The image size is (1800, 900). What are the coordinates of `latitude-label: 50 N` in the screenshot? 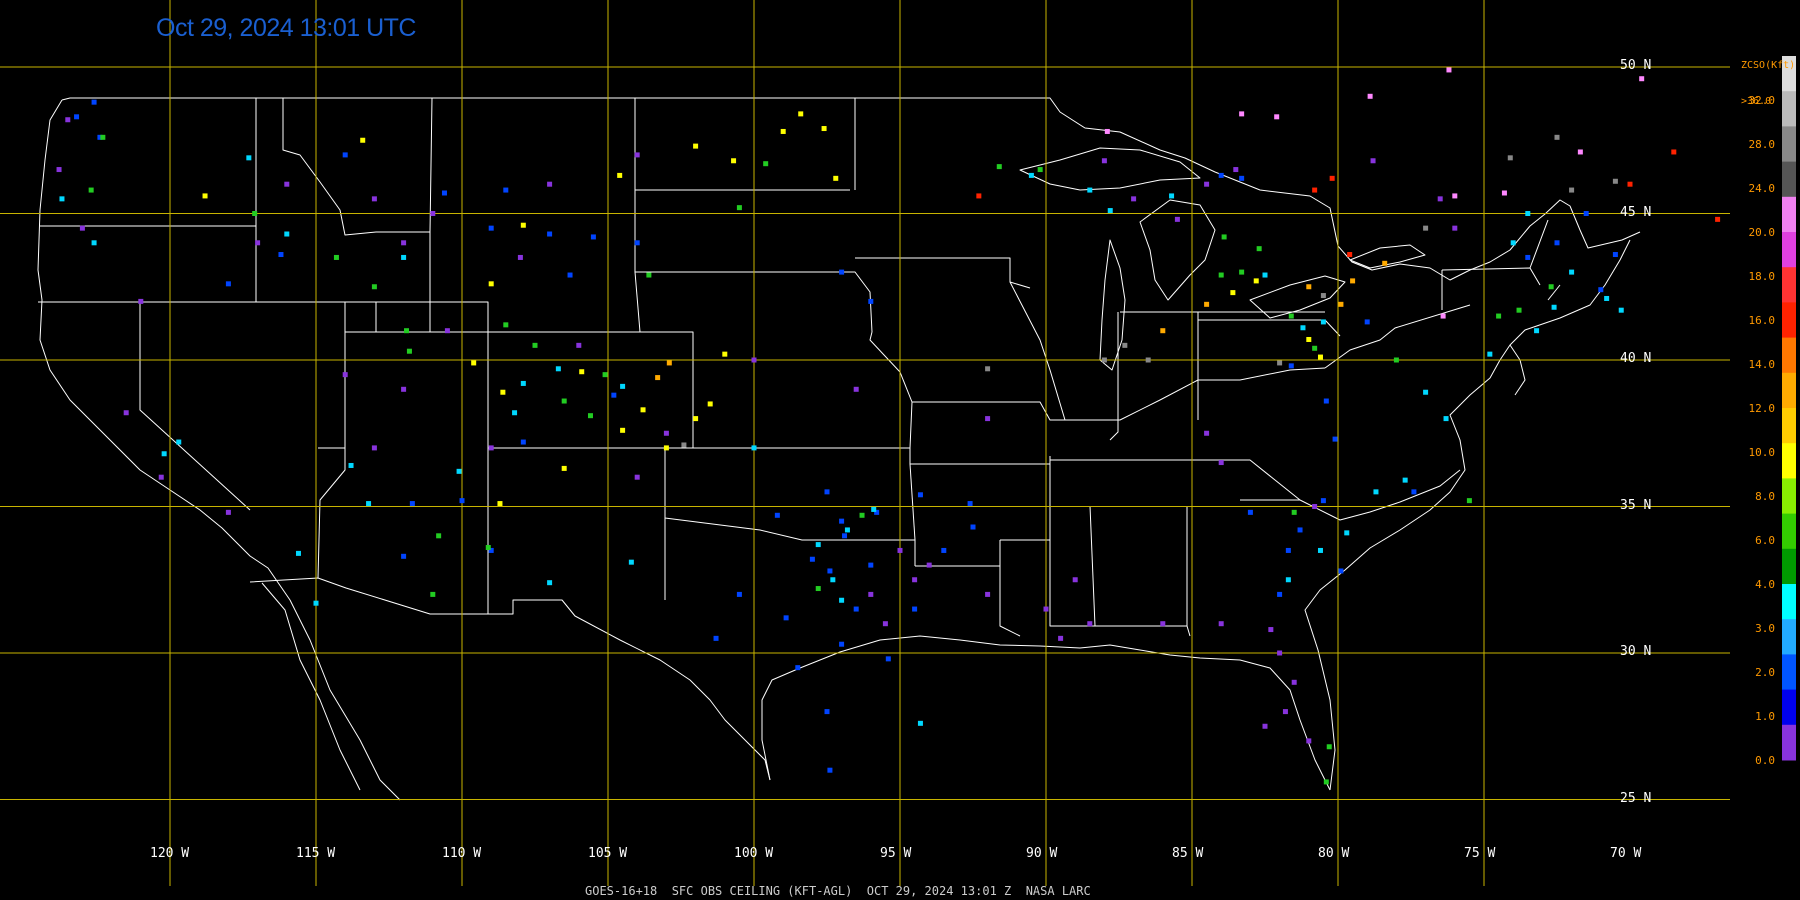 It's located at (1636, 65).